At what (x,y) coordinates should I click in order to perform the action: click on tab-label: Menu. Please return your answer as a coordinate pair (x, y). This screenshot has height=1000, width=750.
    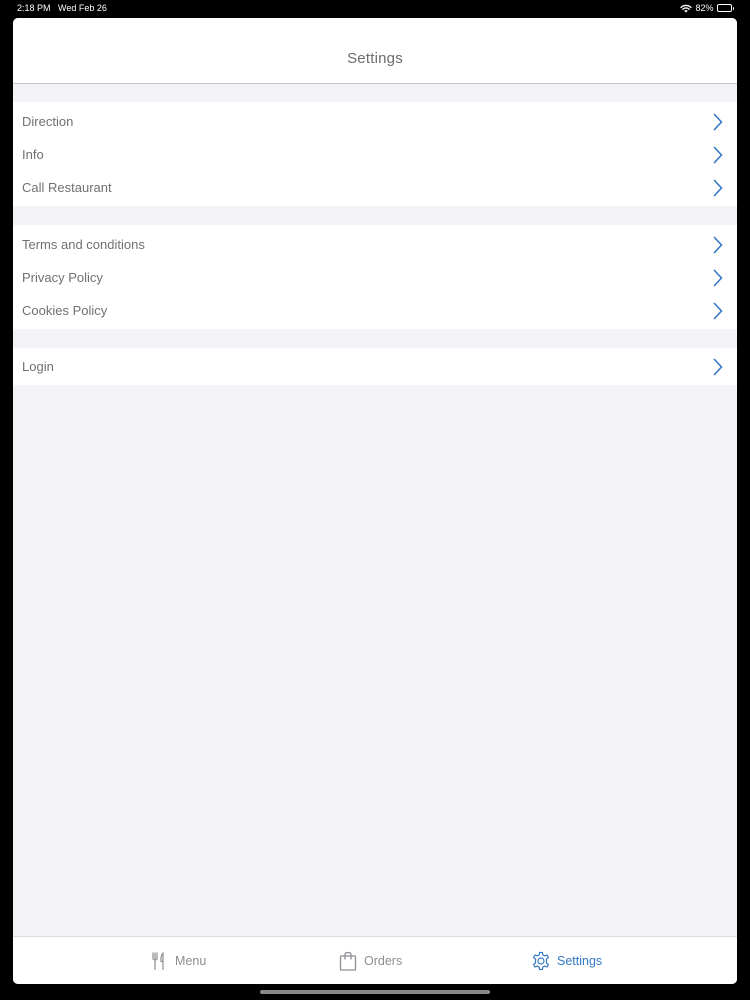
    Looking at the image, I should click on (191, 961).